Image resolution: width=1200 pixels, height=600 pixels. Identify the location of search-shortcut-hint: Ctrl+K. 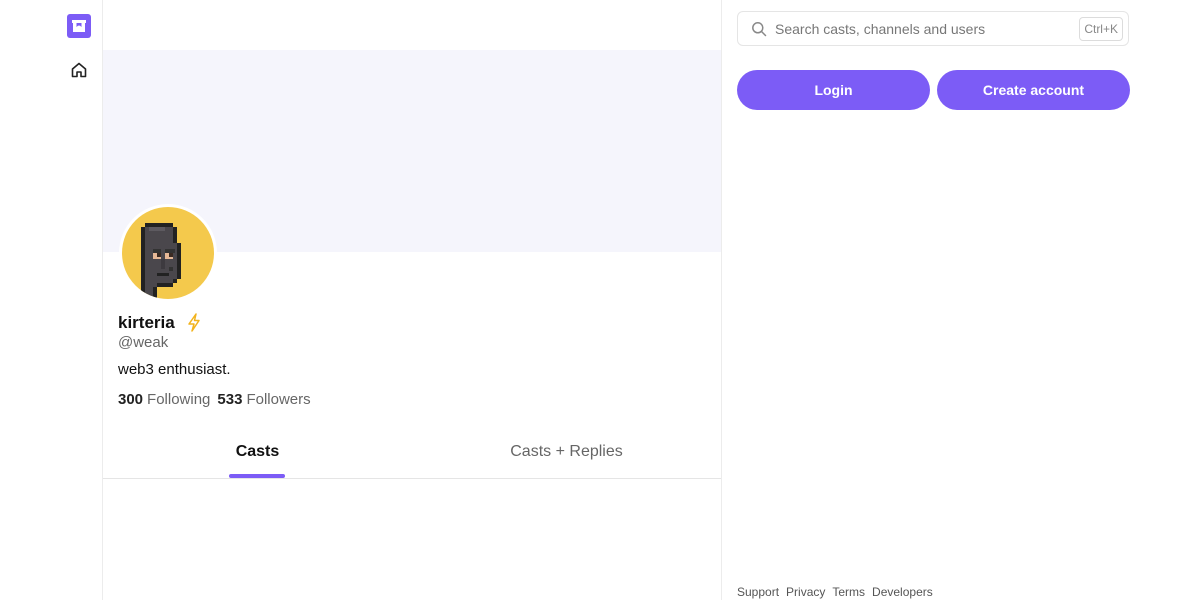
(1101, 29).